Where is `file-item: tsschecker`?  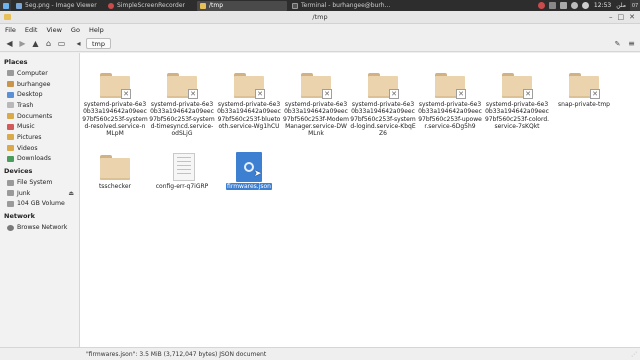 file-item: tsschecker is located at coordinates (115, 171).